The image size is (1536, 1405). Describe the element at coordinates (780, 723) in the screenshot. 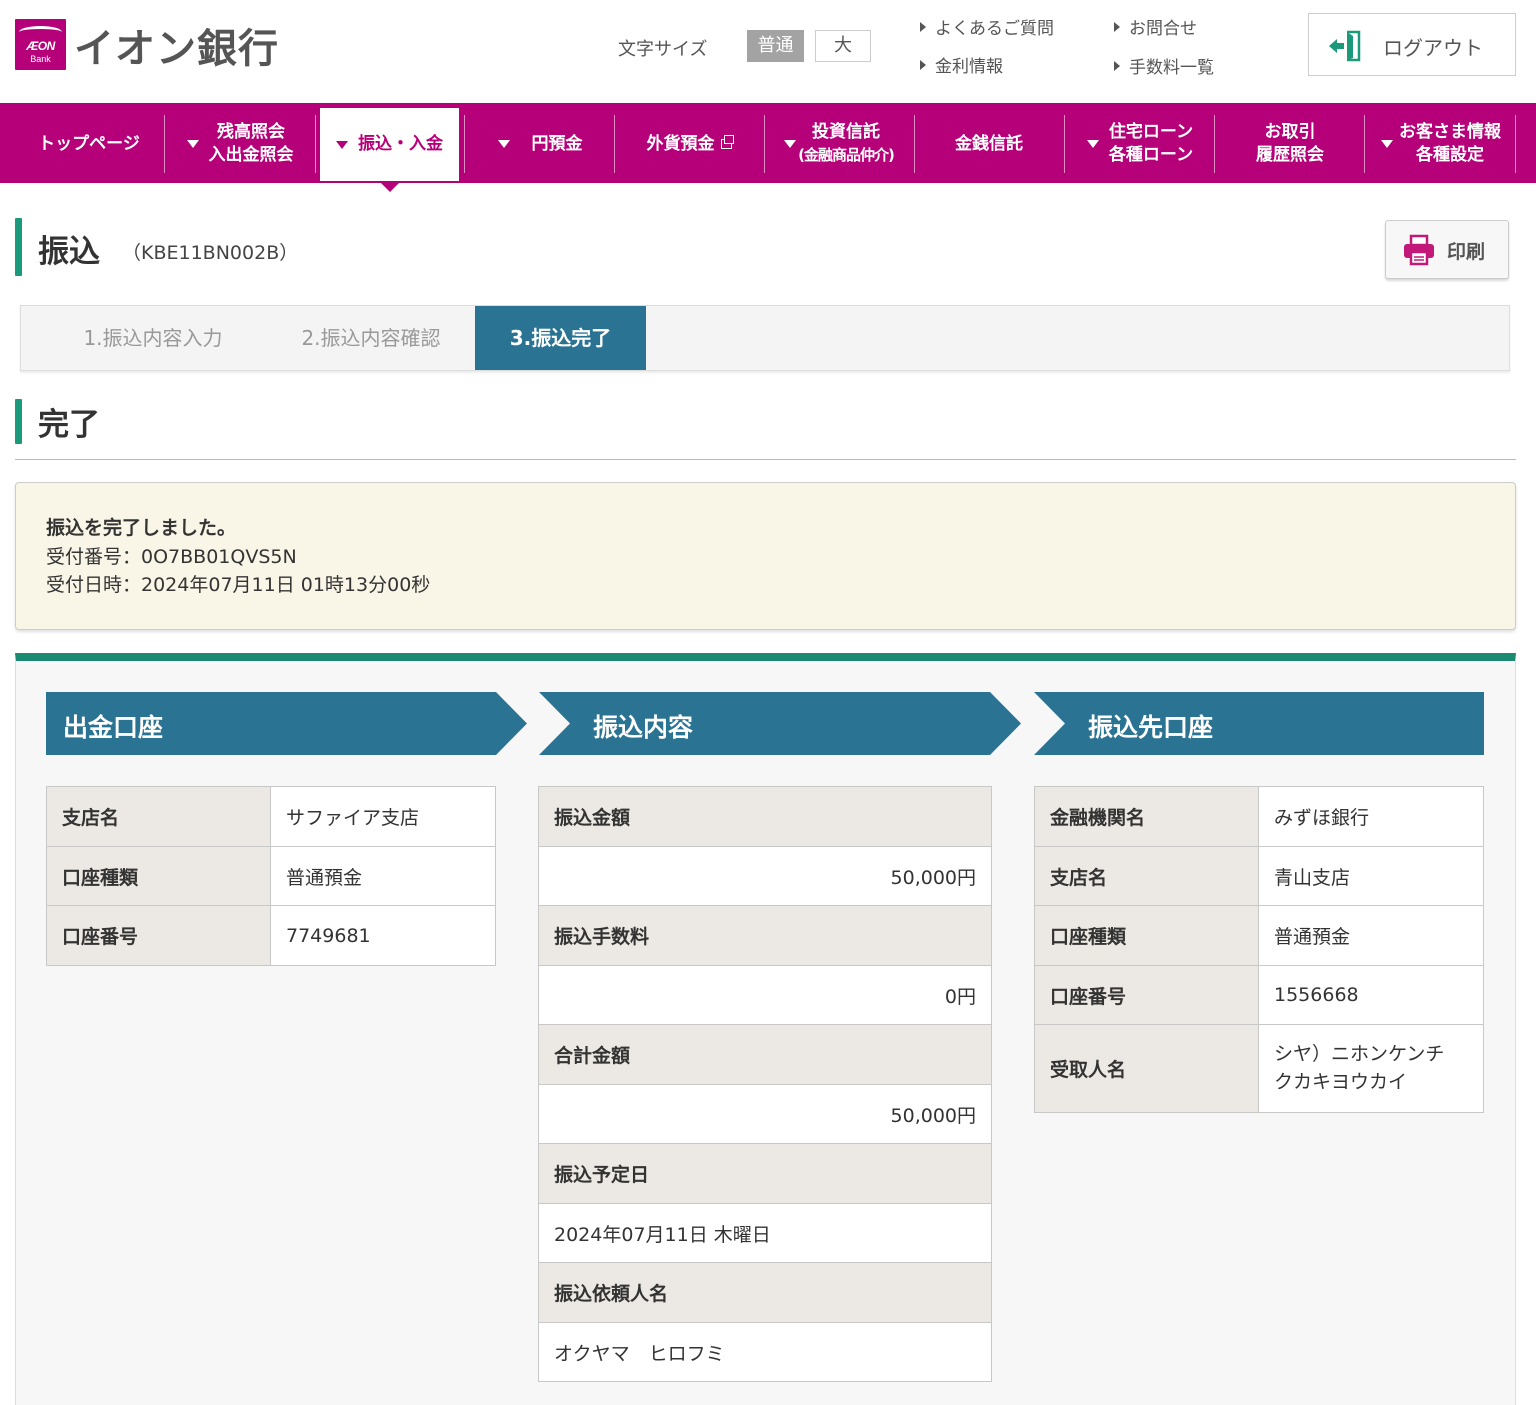

I see `transfer-details-header: 振込内容` at that location.